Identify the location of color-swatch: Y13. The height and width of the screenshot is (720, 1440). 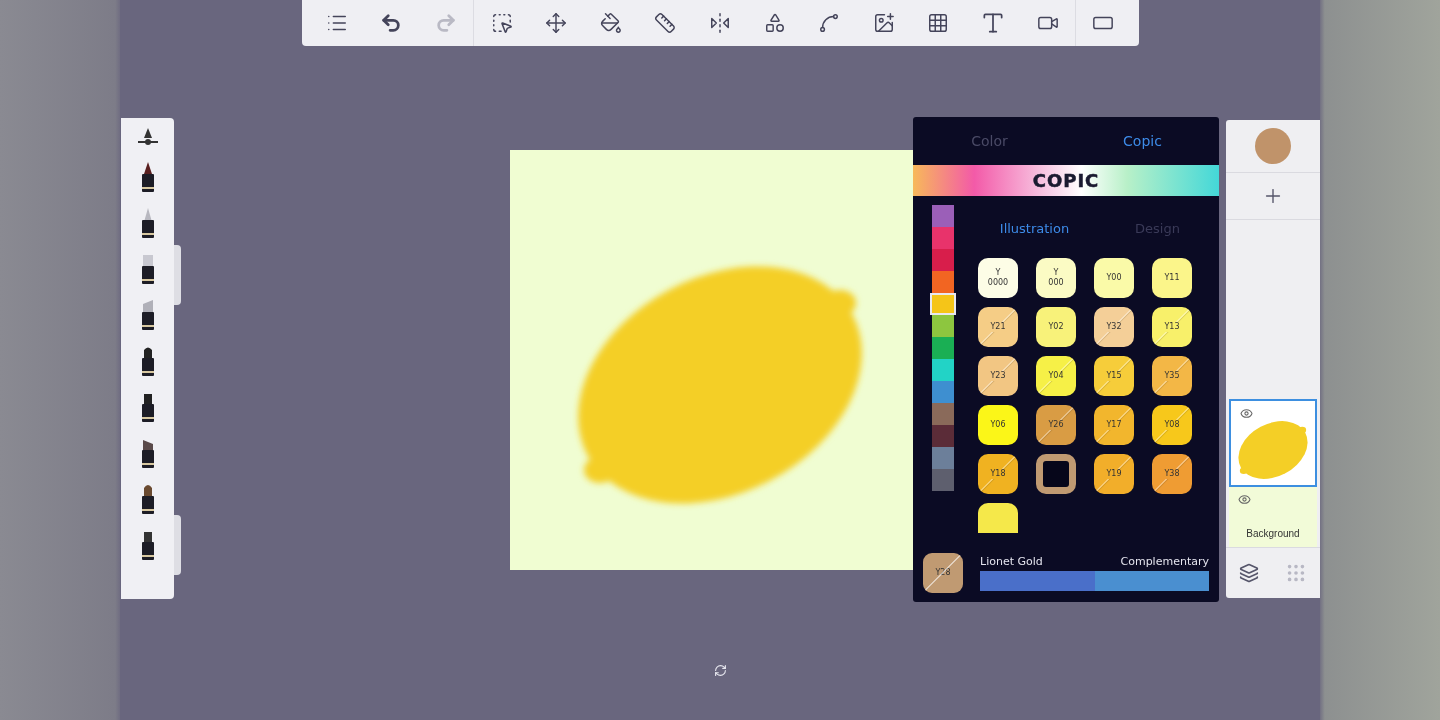
(1172, 327).